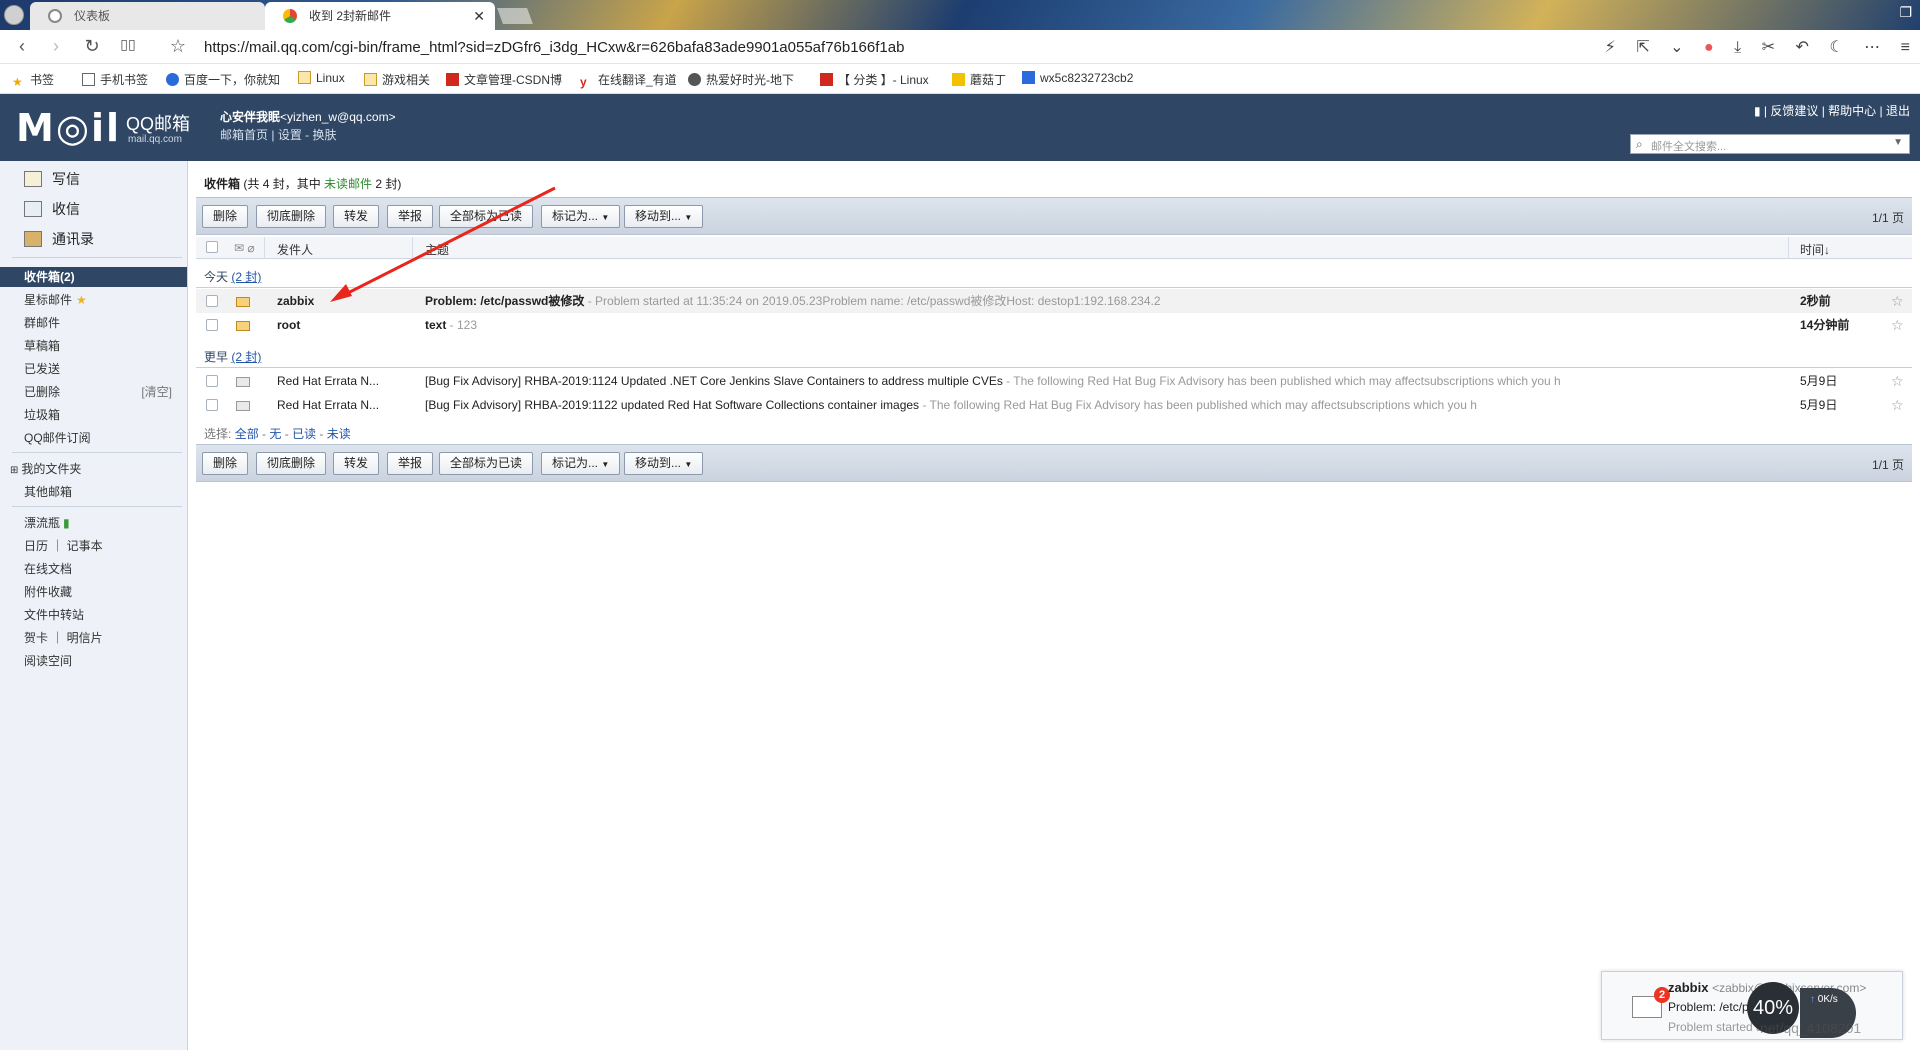 The image size is (1920, 1050). What do you see at coordinates (1757, 111) in the screenshot?
I see `phone-icon: ▮` at bounding box center [1757, 111].